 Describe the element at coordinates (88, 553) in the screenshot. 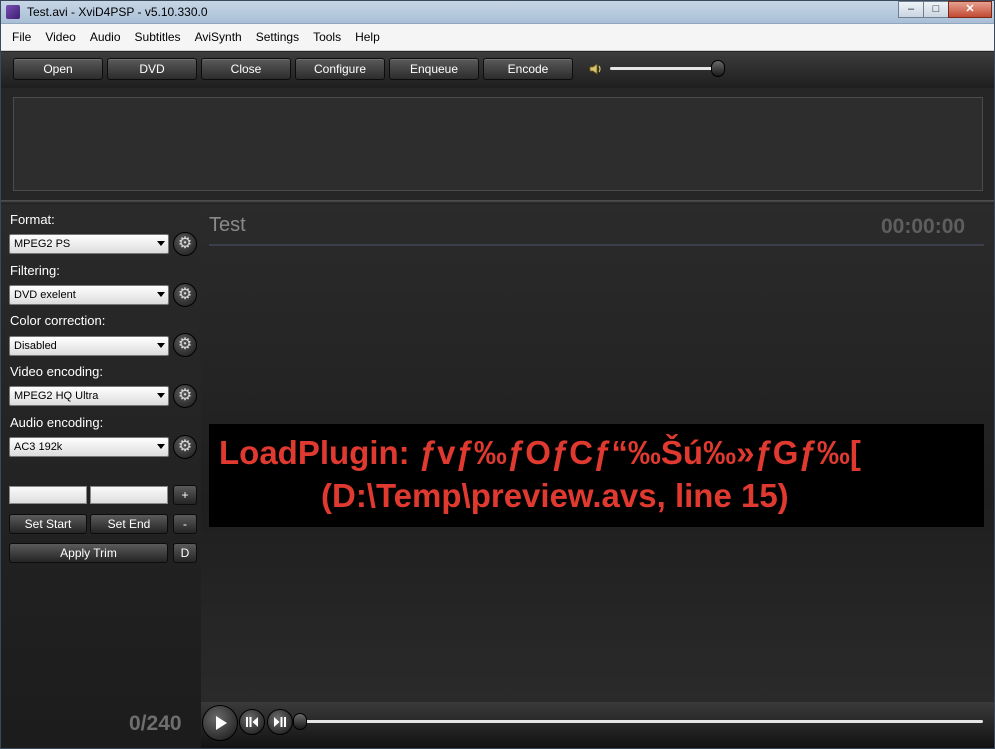

I see `apply-trim-button: Apply Trim` at that location.